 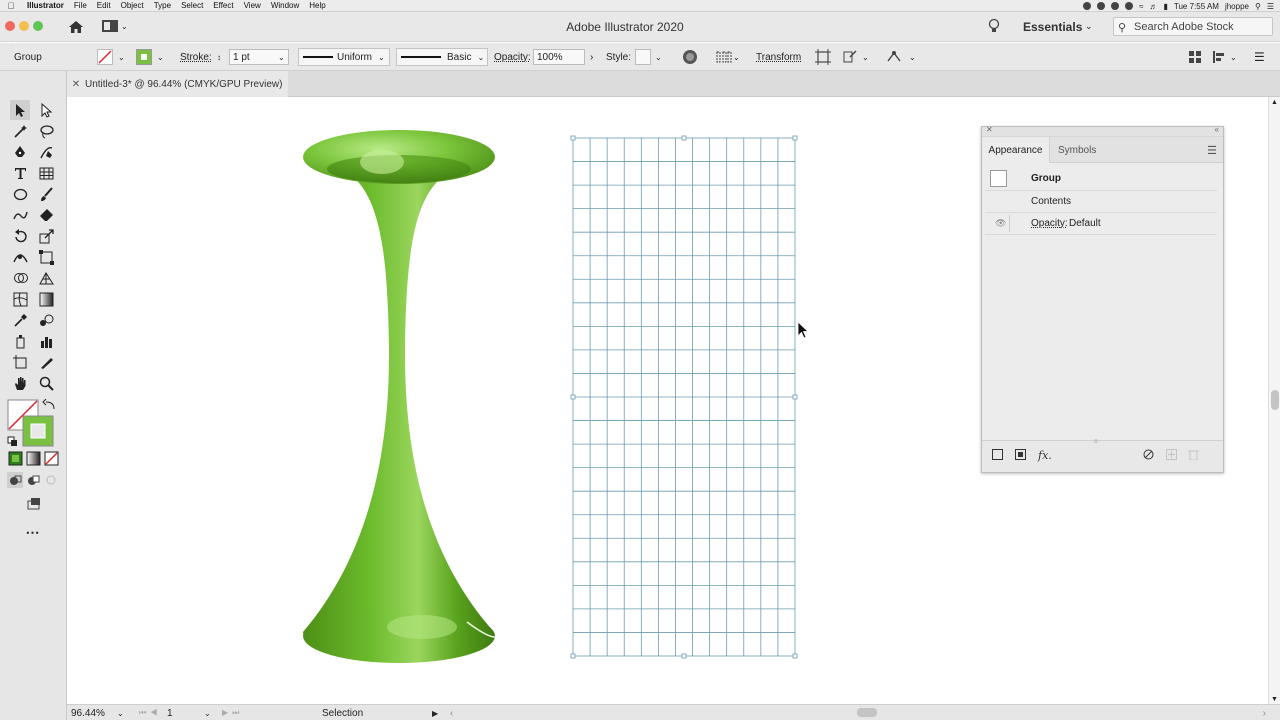 I want to click on isolate-icon, so click(x=823, y=57).